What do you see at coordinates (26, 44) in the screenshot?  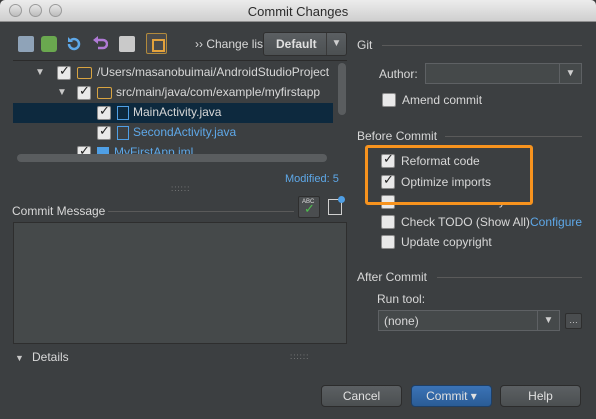 I see `refresh-icon` at bounding box center [26, 44].